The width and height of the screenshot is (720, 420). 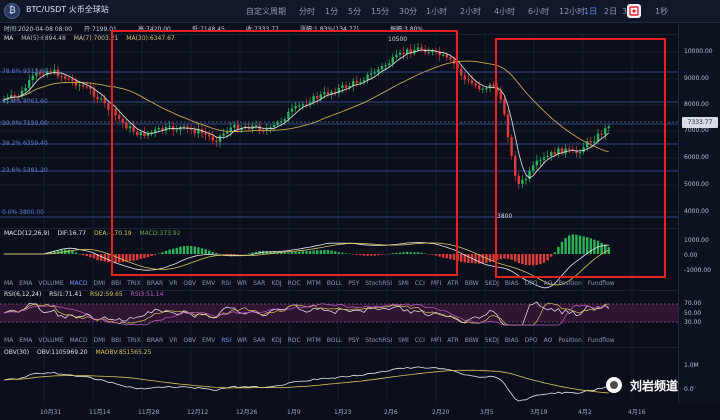 What do you see at coordinates (27, 233) in the screenshot?
I see `macd-label: MACD(12,26,9)` at bounding box center [27, 233].